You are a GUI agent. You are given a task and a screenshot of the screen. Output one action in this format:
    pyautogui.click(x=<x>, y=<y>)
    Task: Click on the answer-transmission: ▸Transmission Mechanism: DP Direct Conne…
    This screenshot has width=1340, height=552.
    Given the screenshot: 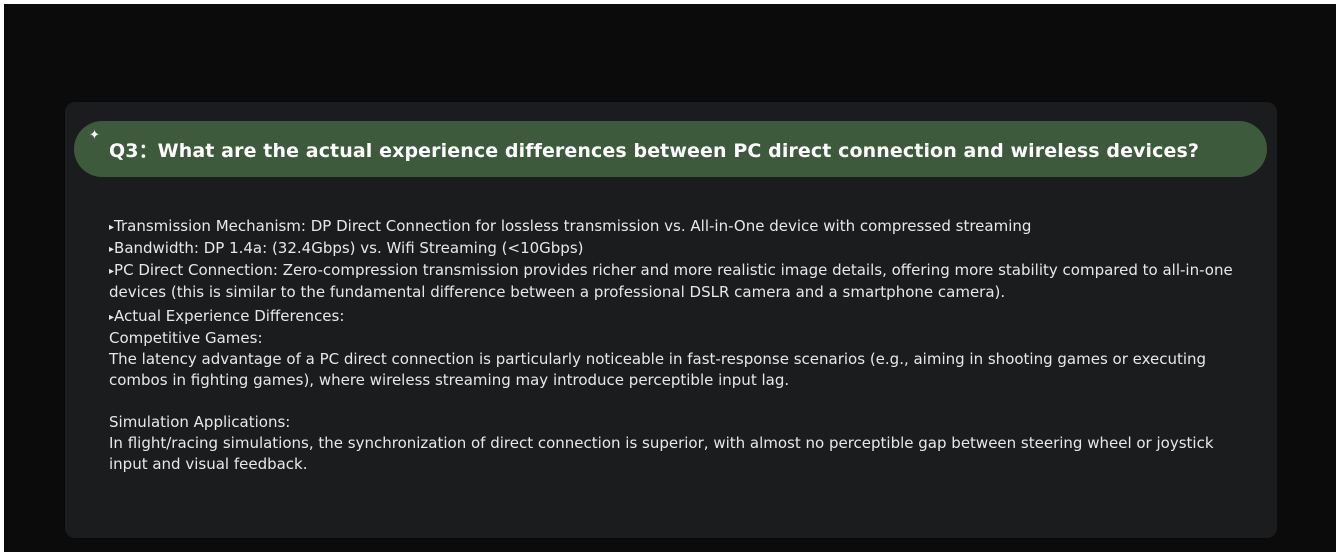 What is the action you would take?
    pyautogui.click(x=570, y=226)
    